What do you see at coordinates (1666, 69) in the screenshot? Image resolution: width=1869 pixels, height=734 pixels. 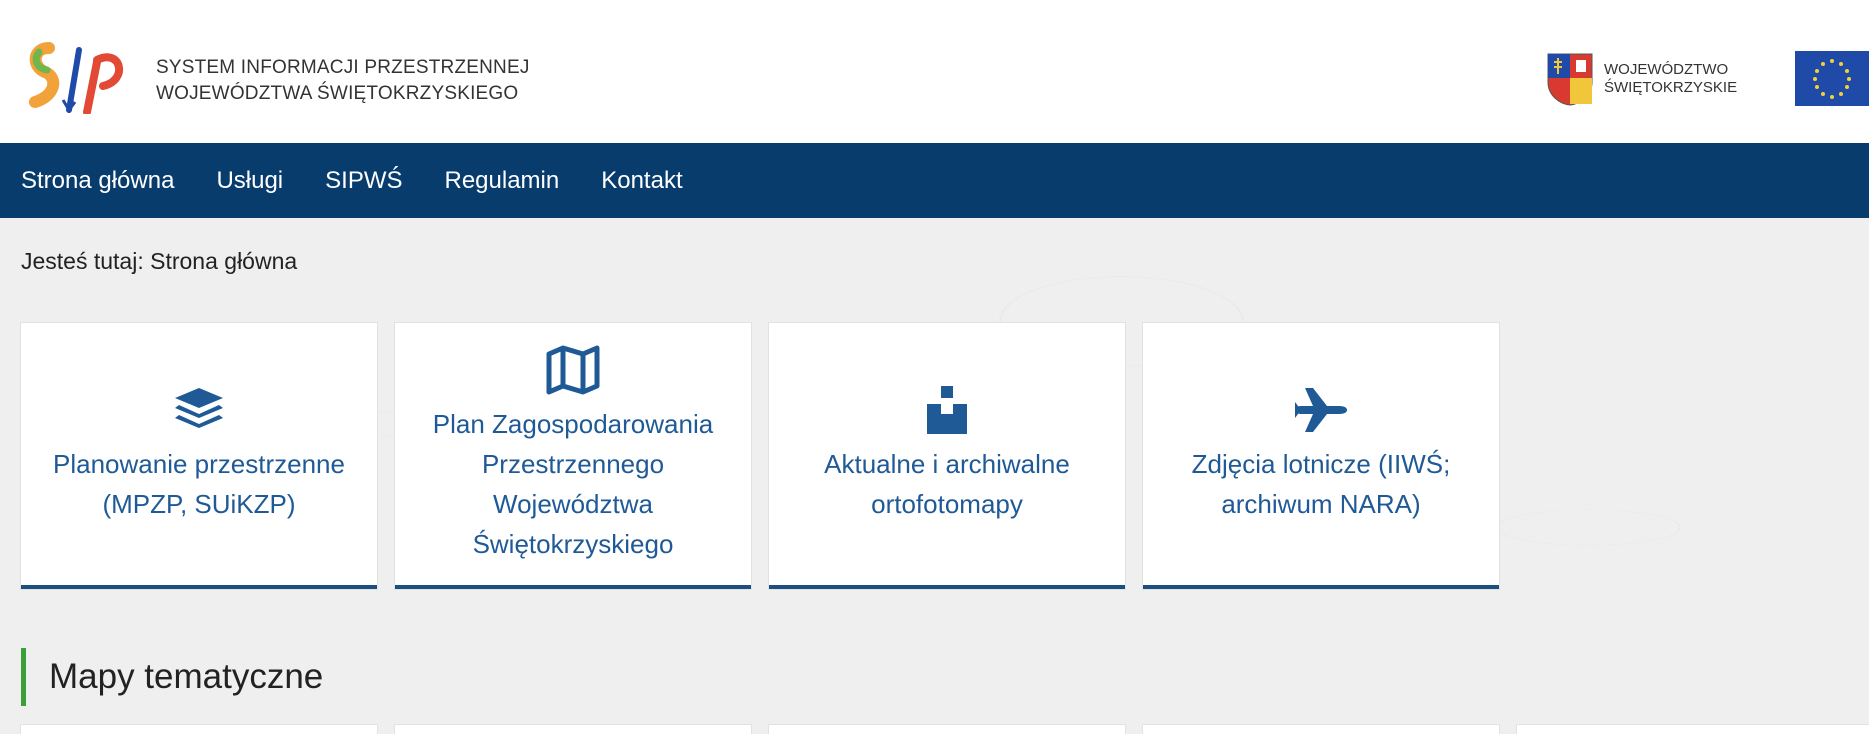 I see `region-line1: WOJEWÓDZTWO` at bounding box center [1666, 69].